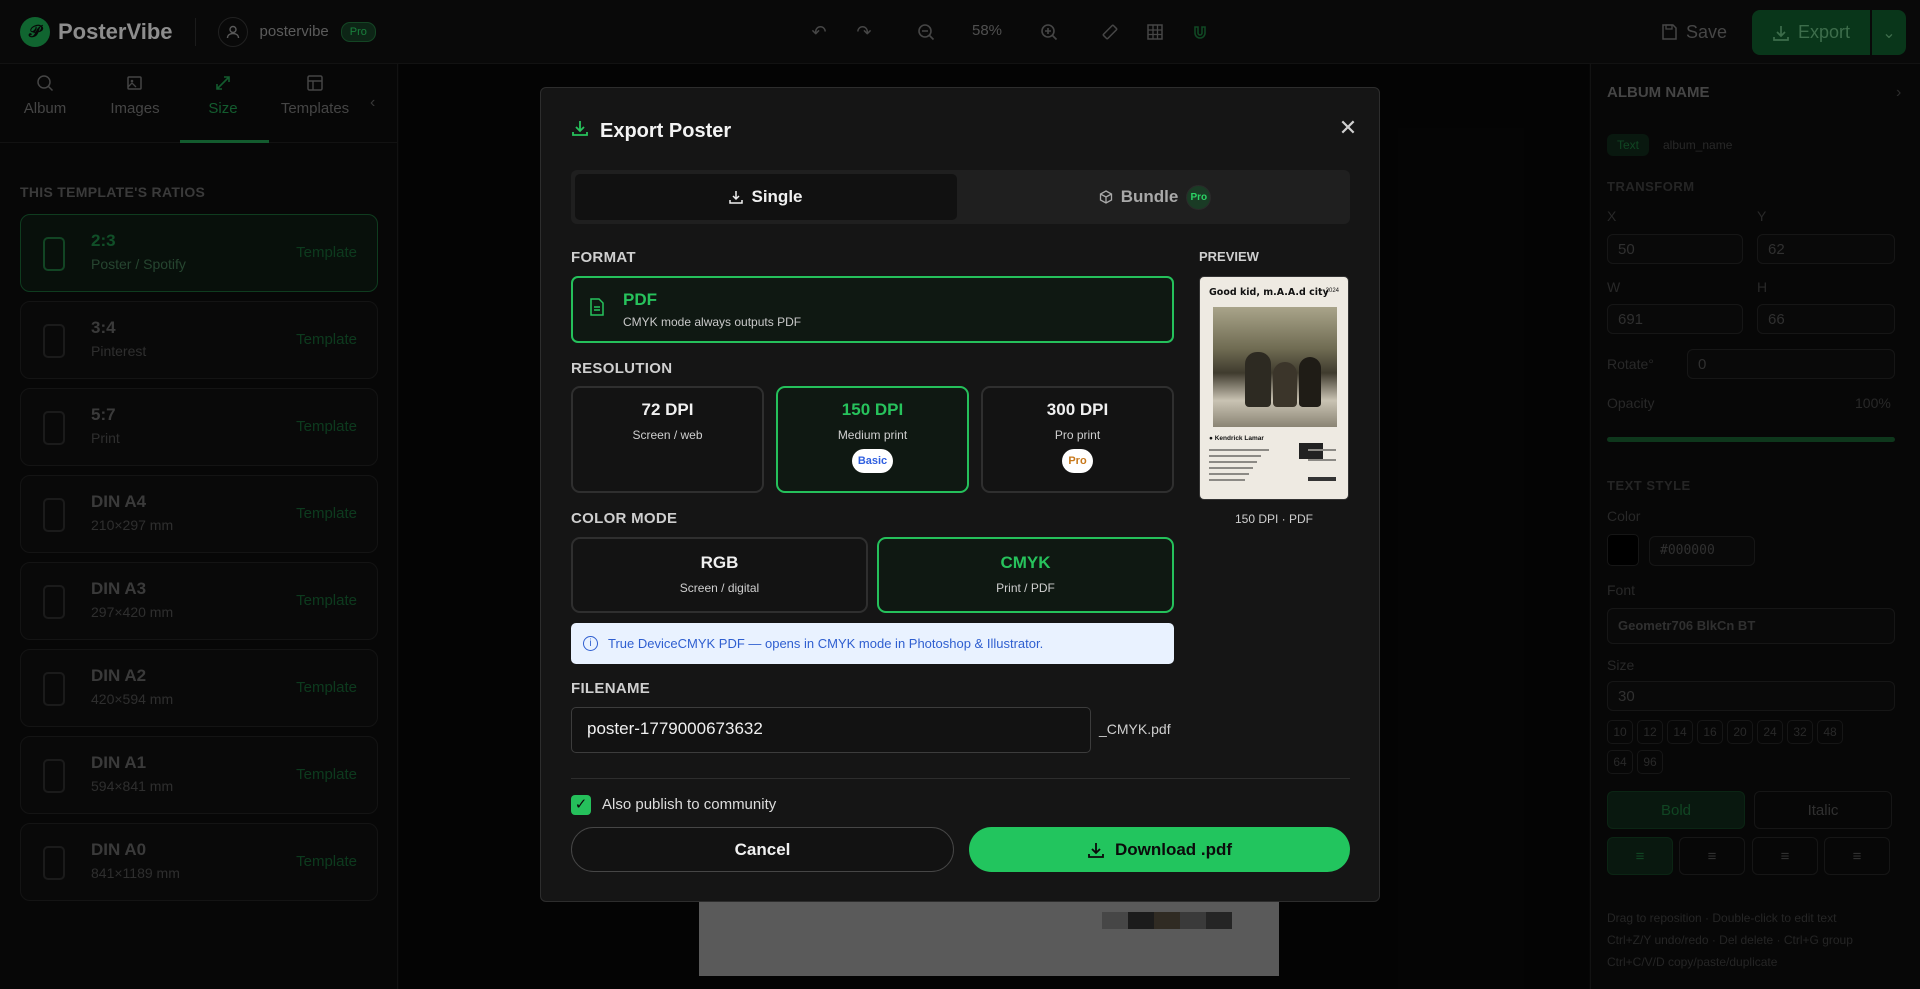 The image size is (1920, 989). What do you see at coordinates (960, 778) in the screenshot?
I see `divider` at bounding box center [960, 778].